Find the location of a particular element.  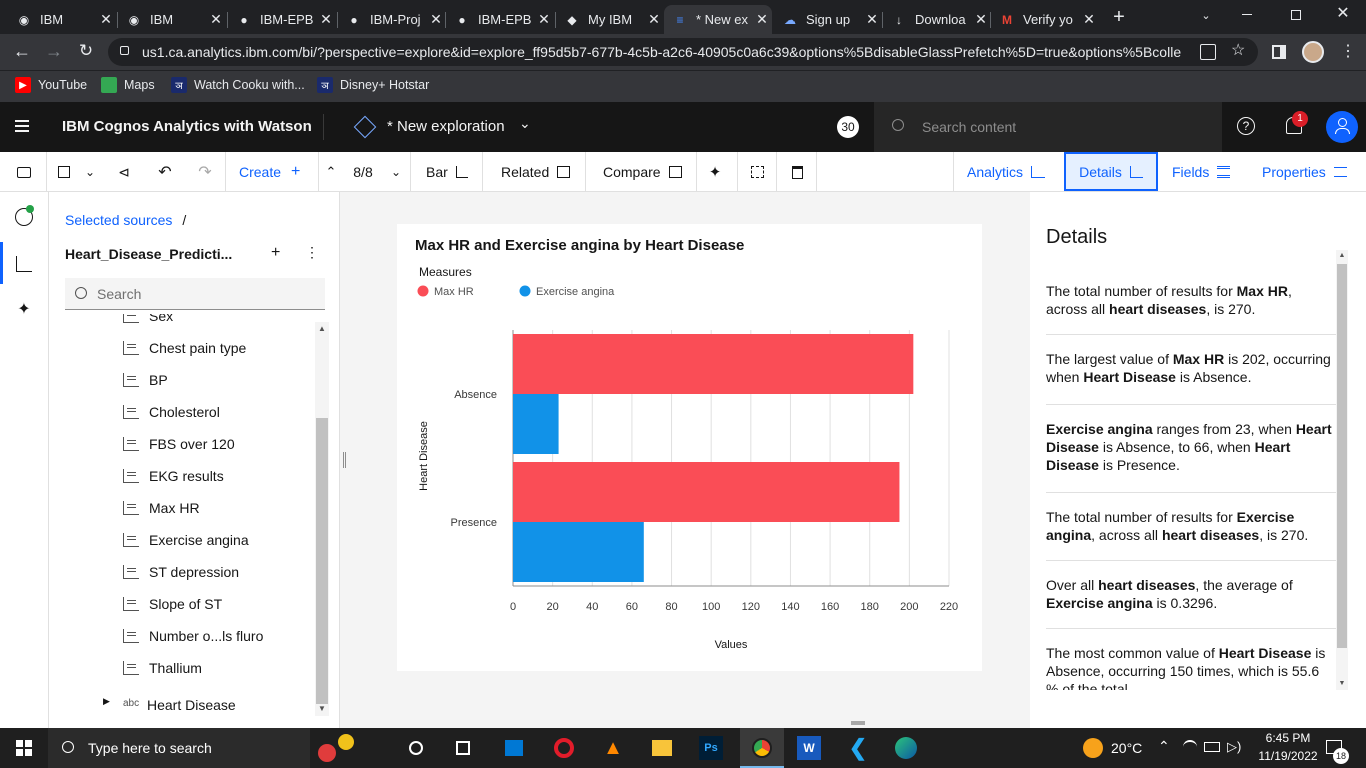

field-chest-pain-type: Chest pain type is located at coordinates (184, 348).